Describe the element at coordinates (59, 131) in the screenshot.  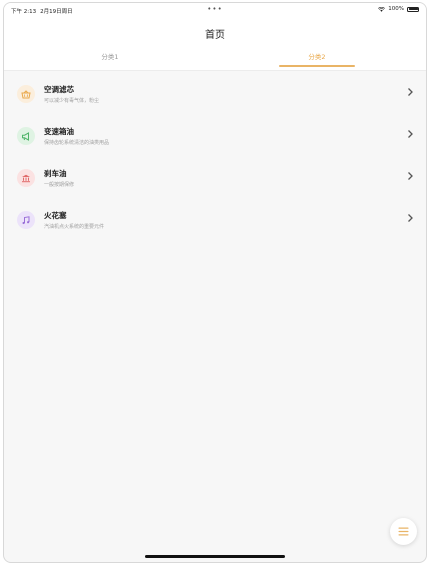
I see `list-item-title: 变速箱油` at that location.